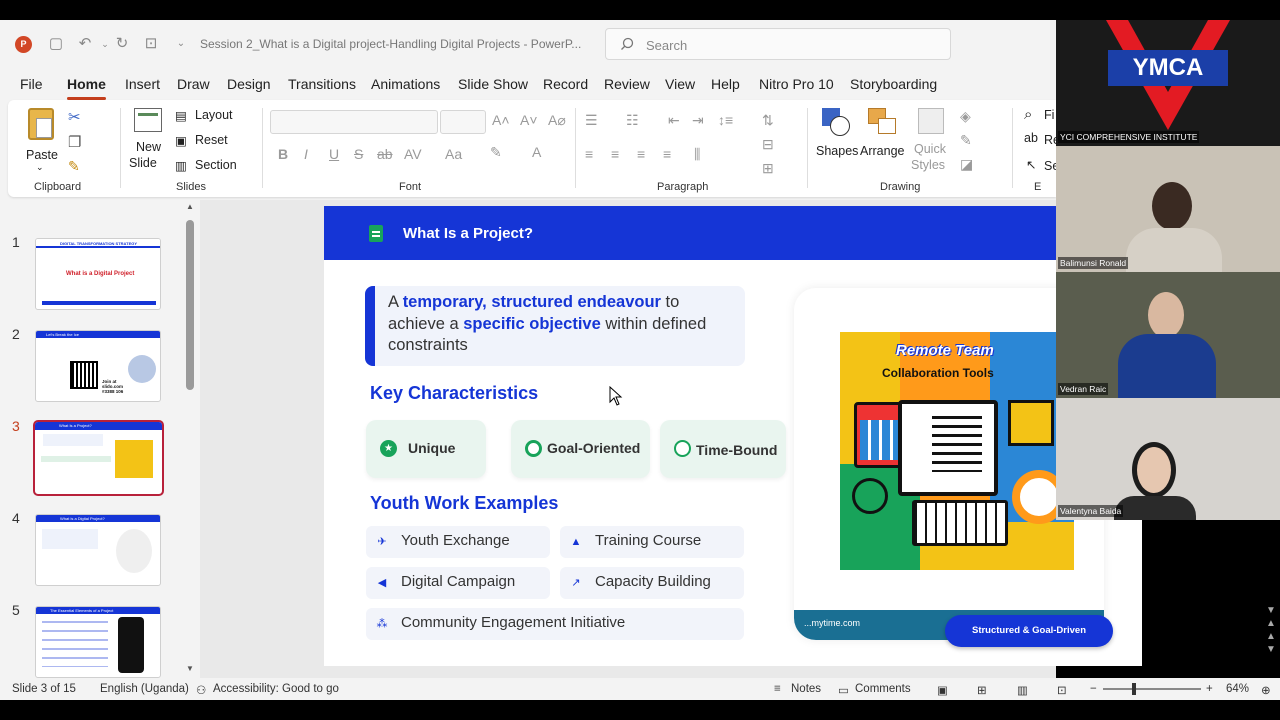 This screenshot has height=720, width=1280. What do you see at coordinates (213, 117) in the screenshot?
I see `layout-button: ▤ Layout` at bounding box center [213, 117].